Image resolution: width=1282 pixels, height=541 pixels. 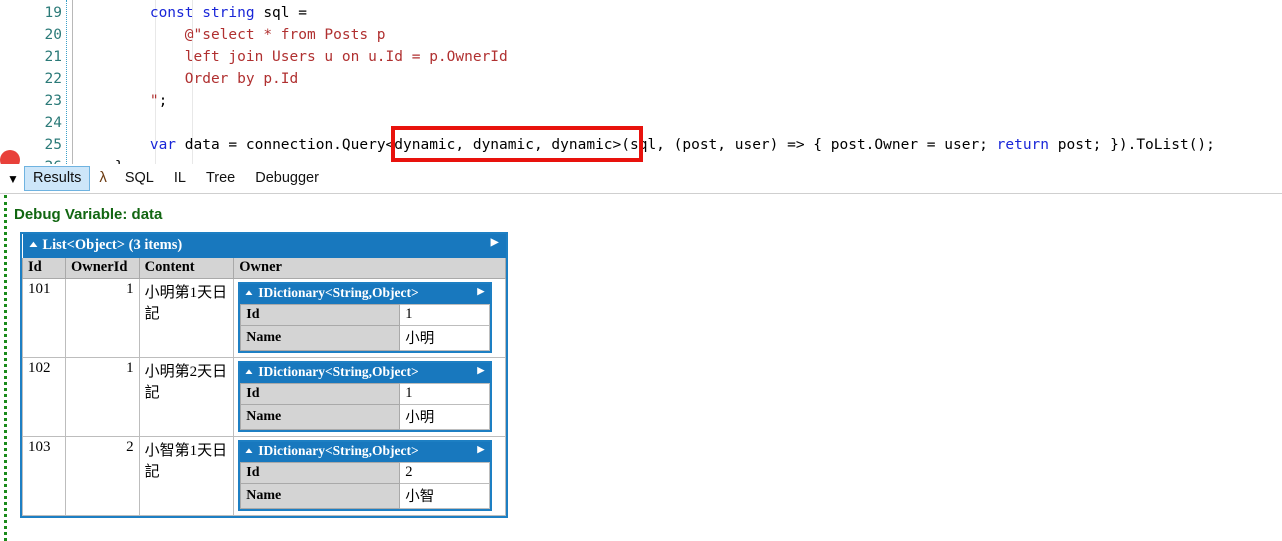 I want to click on code-token: const string, so click(x=172, y=13).